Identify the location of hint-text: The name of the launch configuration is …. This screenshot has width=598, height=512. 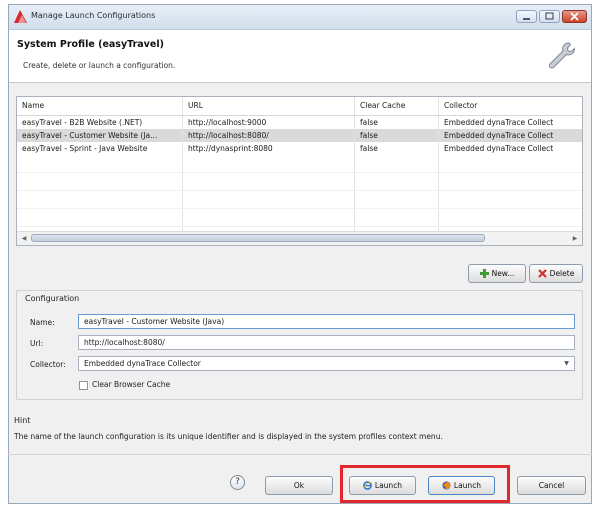
(228, 436).